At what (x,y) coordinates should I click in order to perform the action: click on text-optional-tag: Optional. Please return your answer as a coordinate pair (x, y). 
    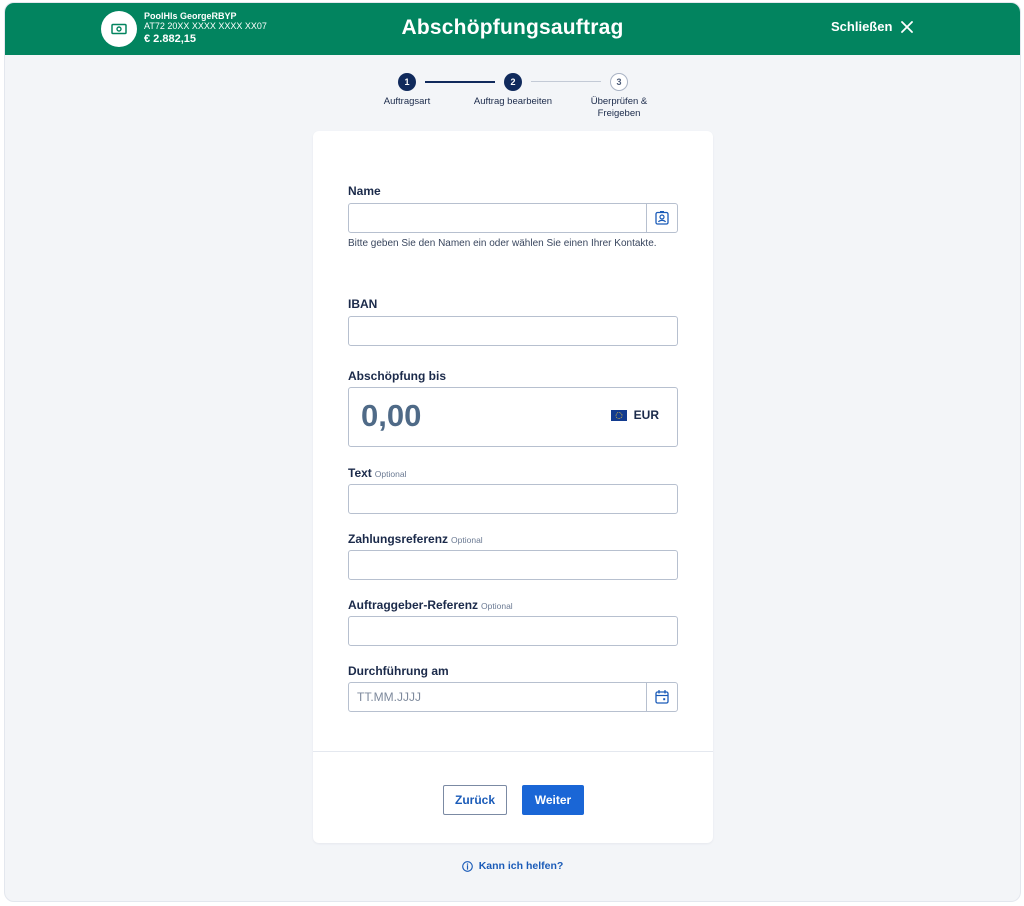
    Looking at the image, I should click on (390, 474).